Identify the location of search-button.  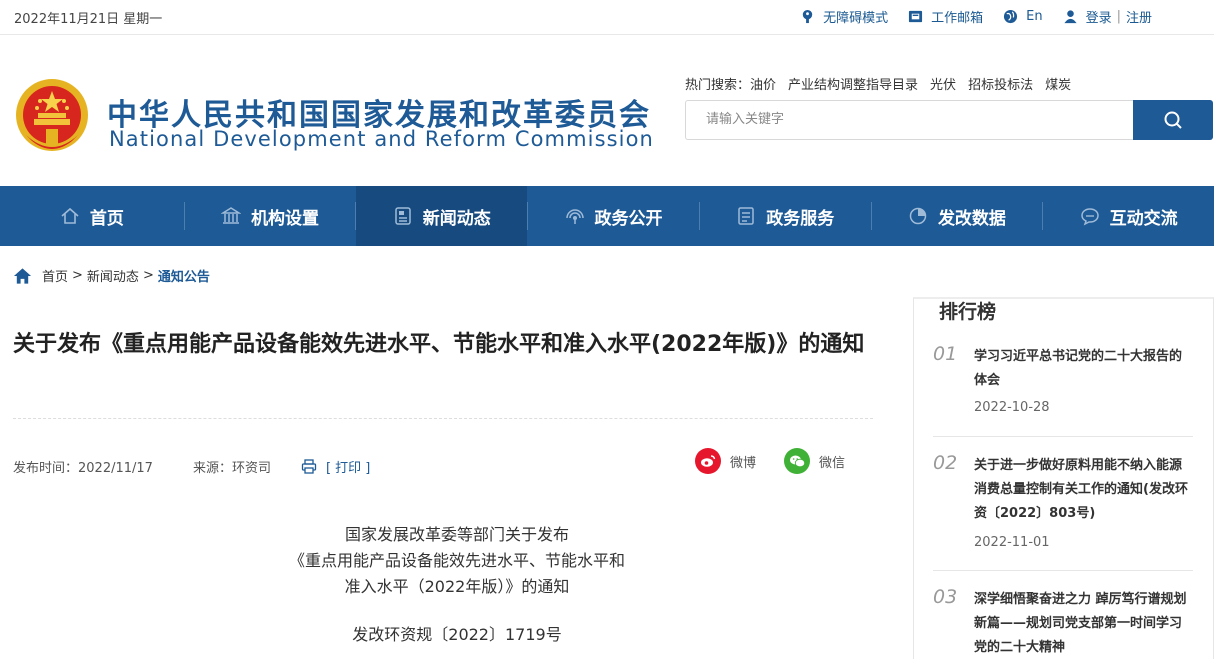
(1173, 120).